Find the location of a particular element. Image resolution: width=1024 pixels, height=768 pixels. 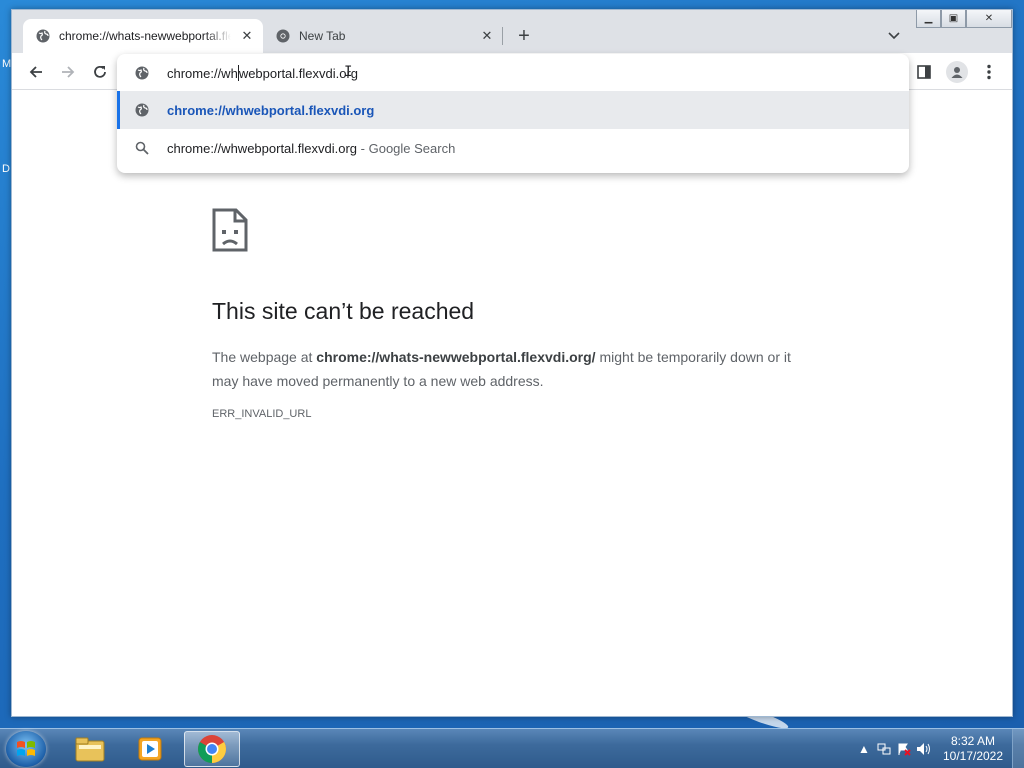

reload-icon is located at coordinates (100, 71).